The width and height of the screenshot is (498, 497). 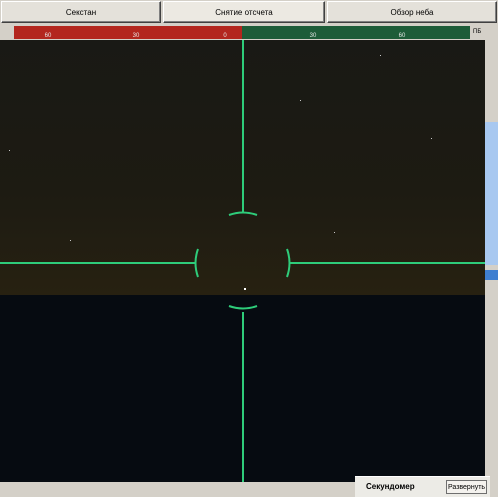 What do you see at coordinates (196, 263) in the screenshot?
I see `reticle-arc-left` at bounding box center [196, 263].